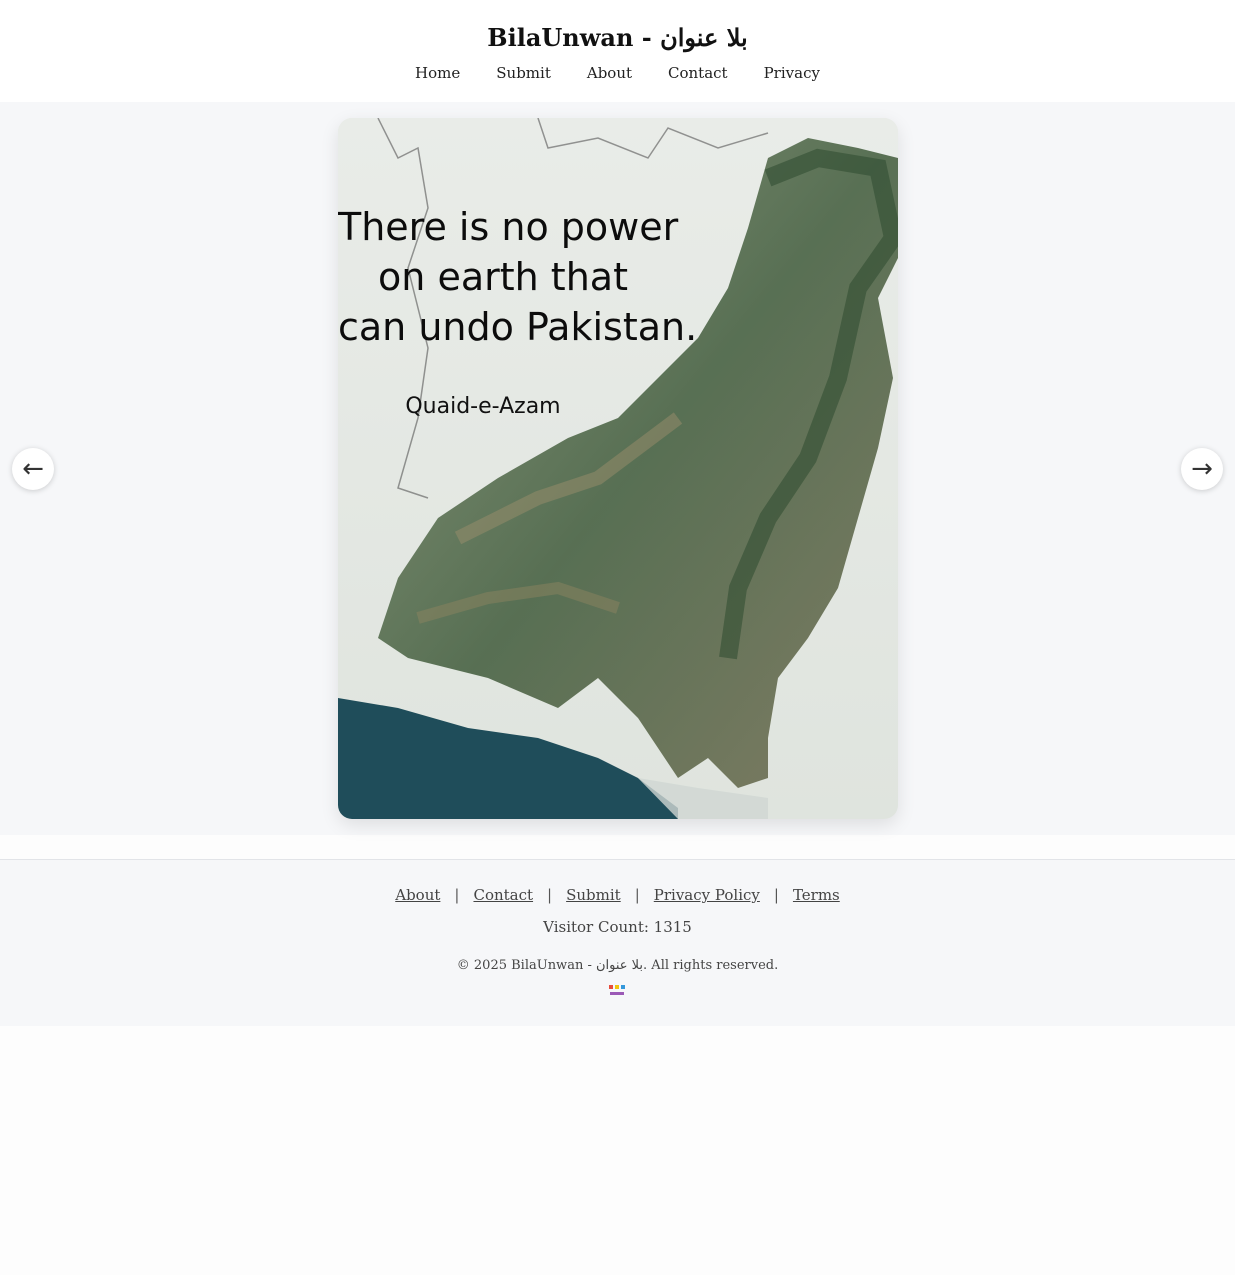 This screenshot has height=1275, width=1235. What do you see at coordinates (437, 73) in the screenshot?
I see `nav-home: Home` at bounding box center [437, 73].